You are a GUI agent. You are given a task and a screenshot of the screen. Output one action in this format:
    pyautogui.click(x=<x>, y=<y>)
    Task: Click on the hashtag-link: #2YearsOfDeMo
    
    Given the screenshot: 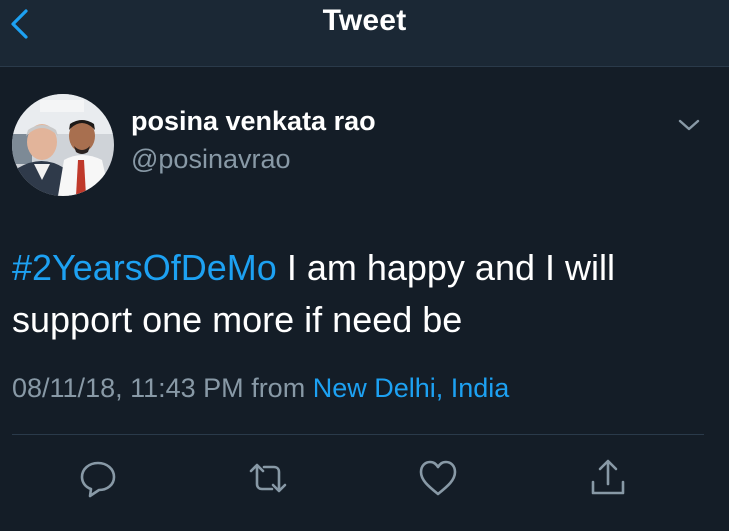 What is the action you would take?
    pyautogui.click(x=144, y=267)
    